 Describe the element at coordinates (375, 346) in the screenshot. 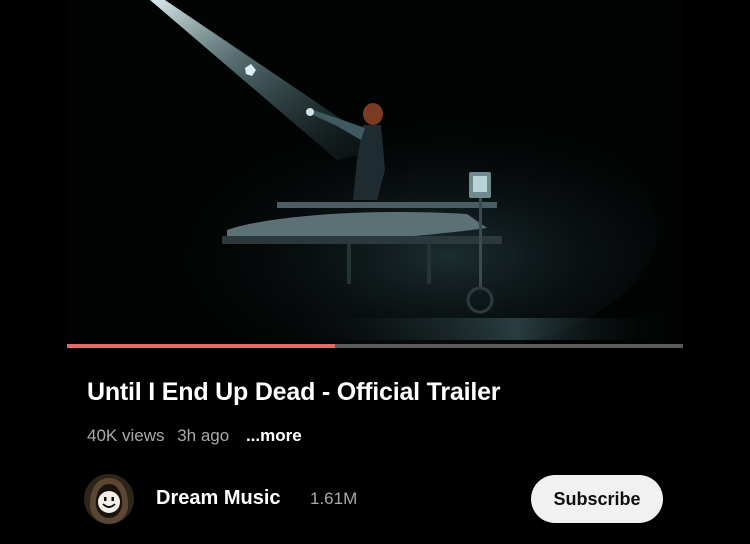

I see `progress-bar` at that location.